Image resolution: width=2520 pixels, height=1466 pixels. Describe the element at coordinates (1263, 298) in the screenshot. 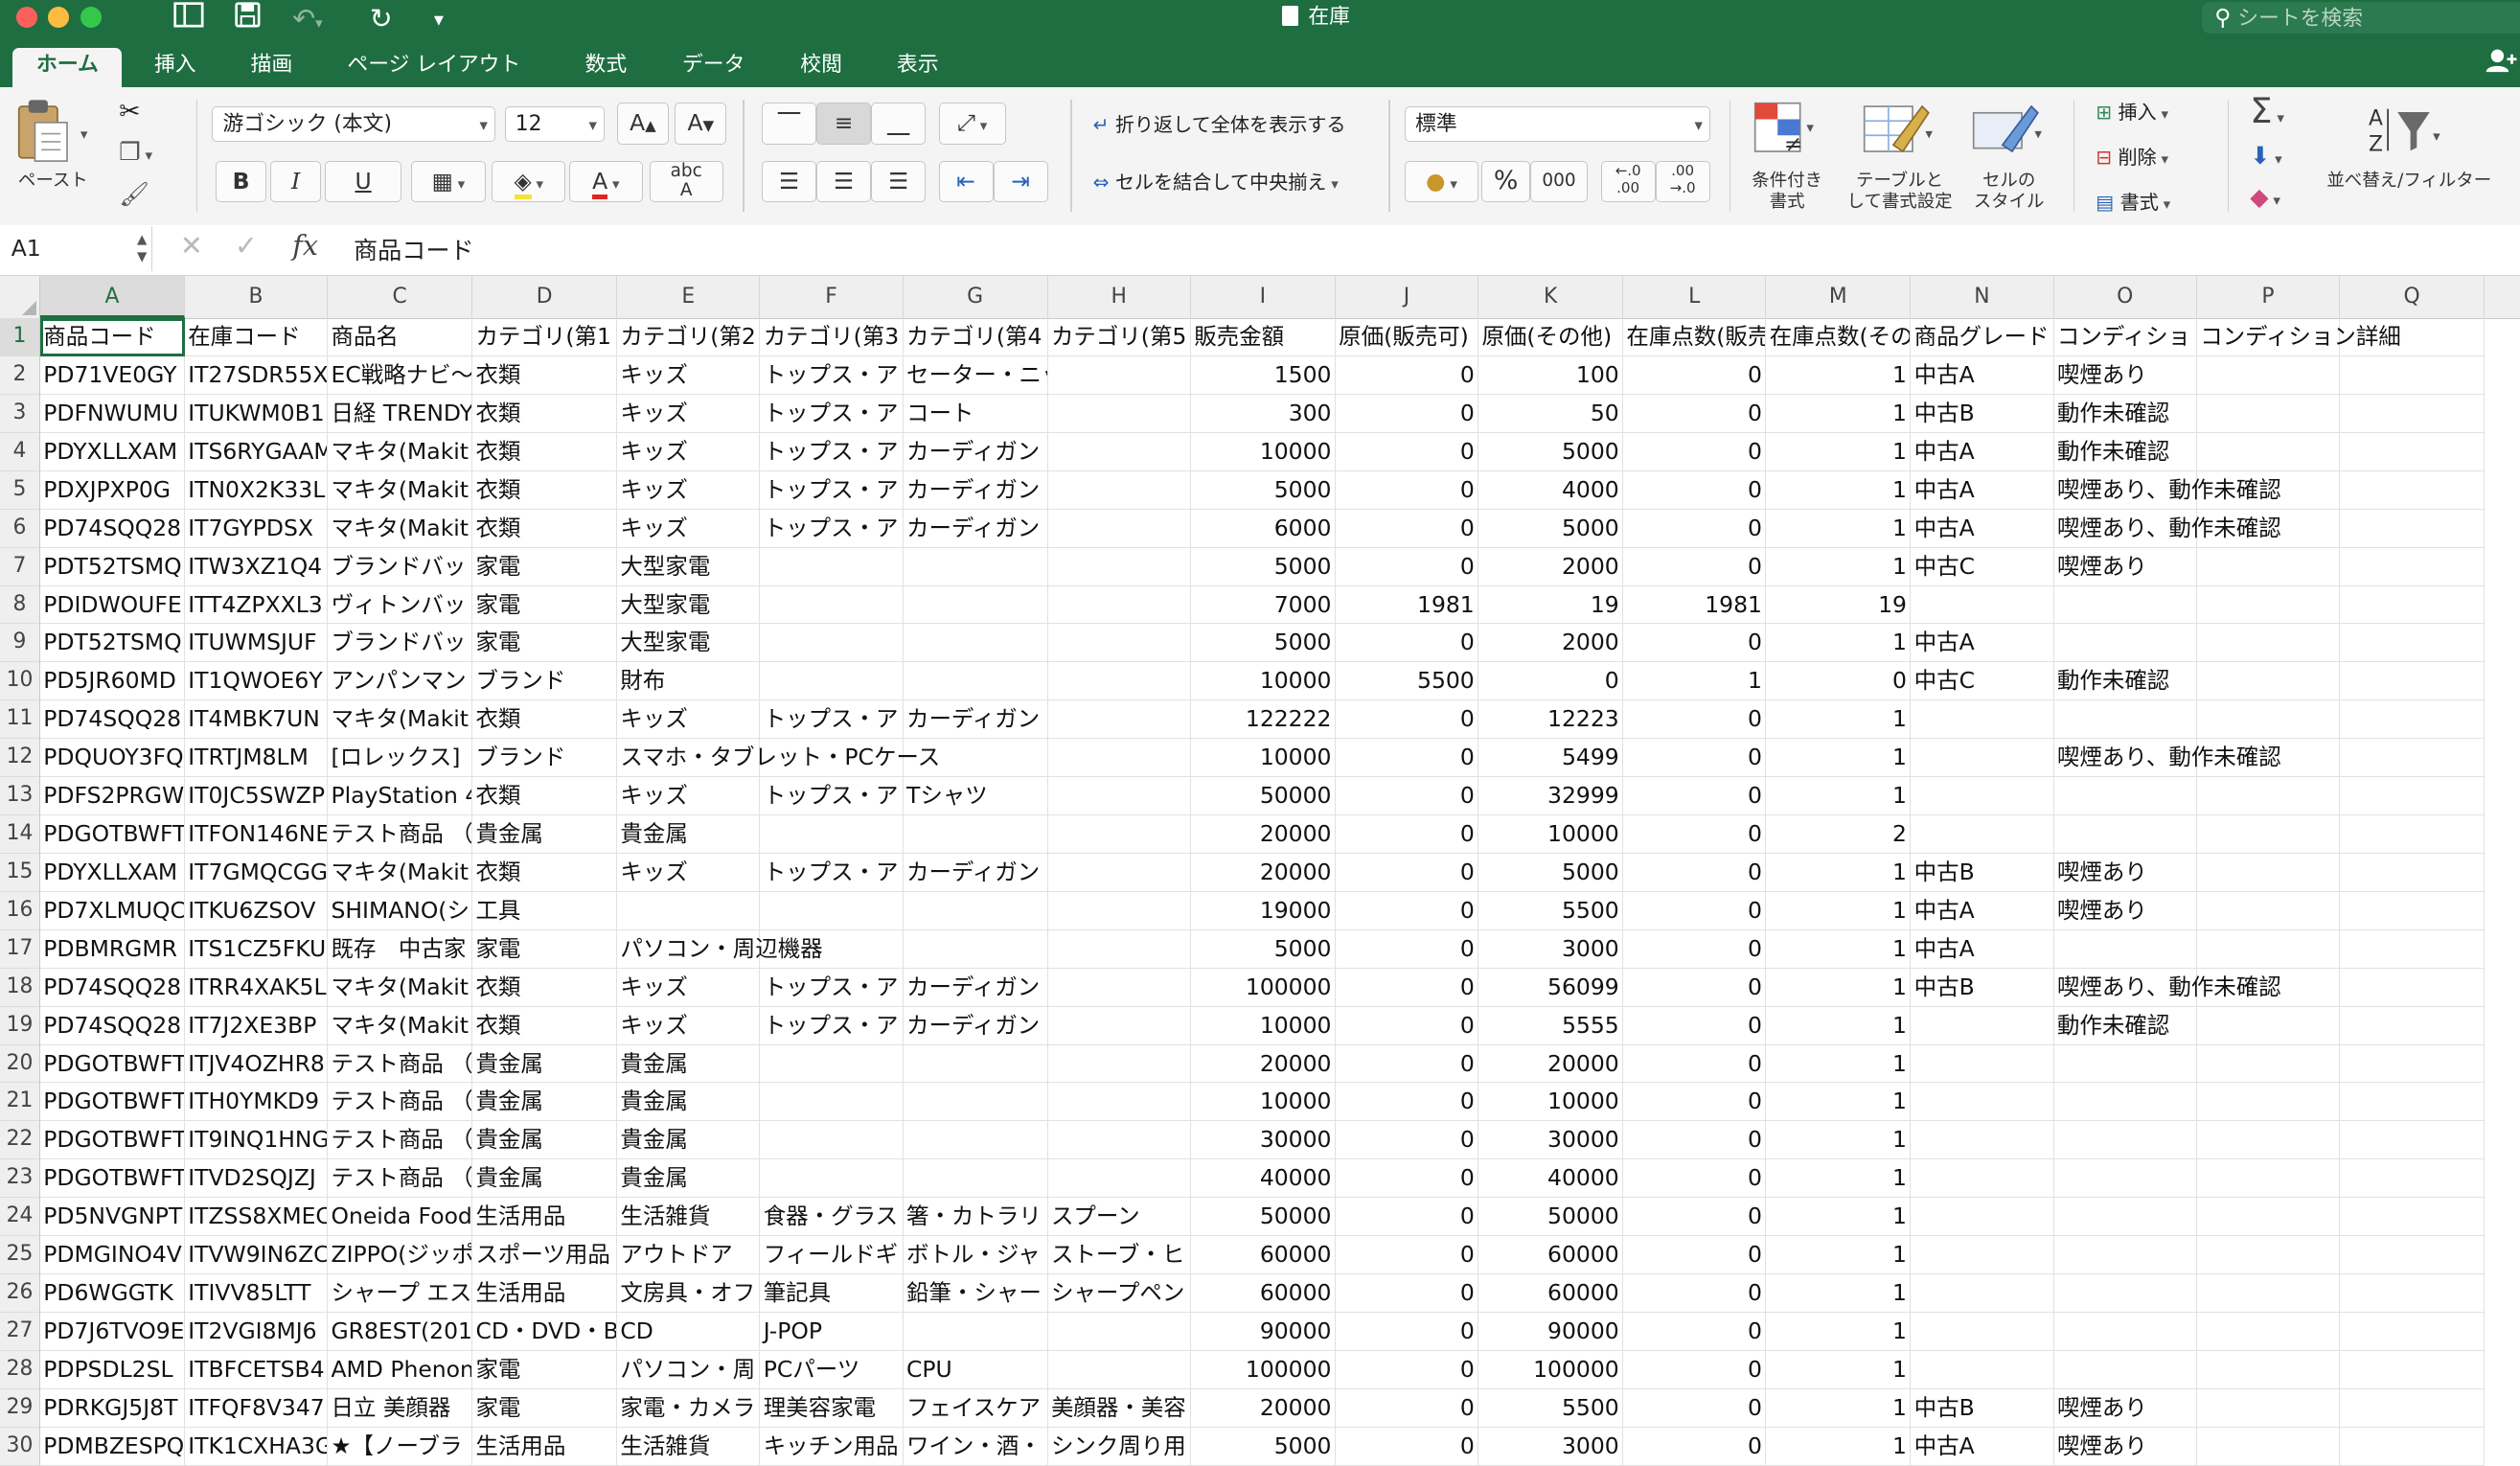

I see `column-header-i: I` at that location.